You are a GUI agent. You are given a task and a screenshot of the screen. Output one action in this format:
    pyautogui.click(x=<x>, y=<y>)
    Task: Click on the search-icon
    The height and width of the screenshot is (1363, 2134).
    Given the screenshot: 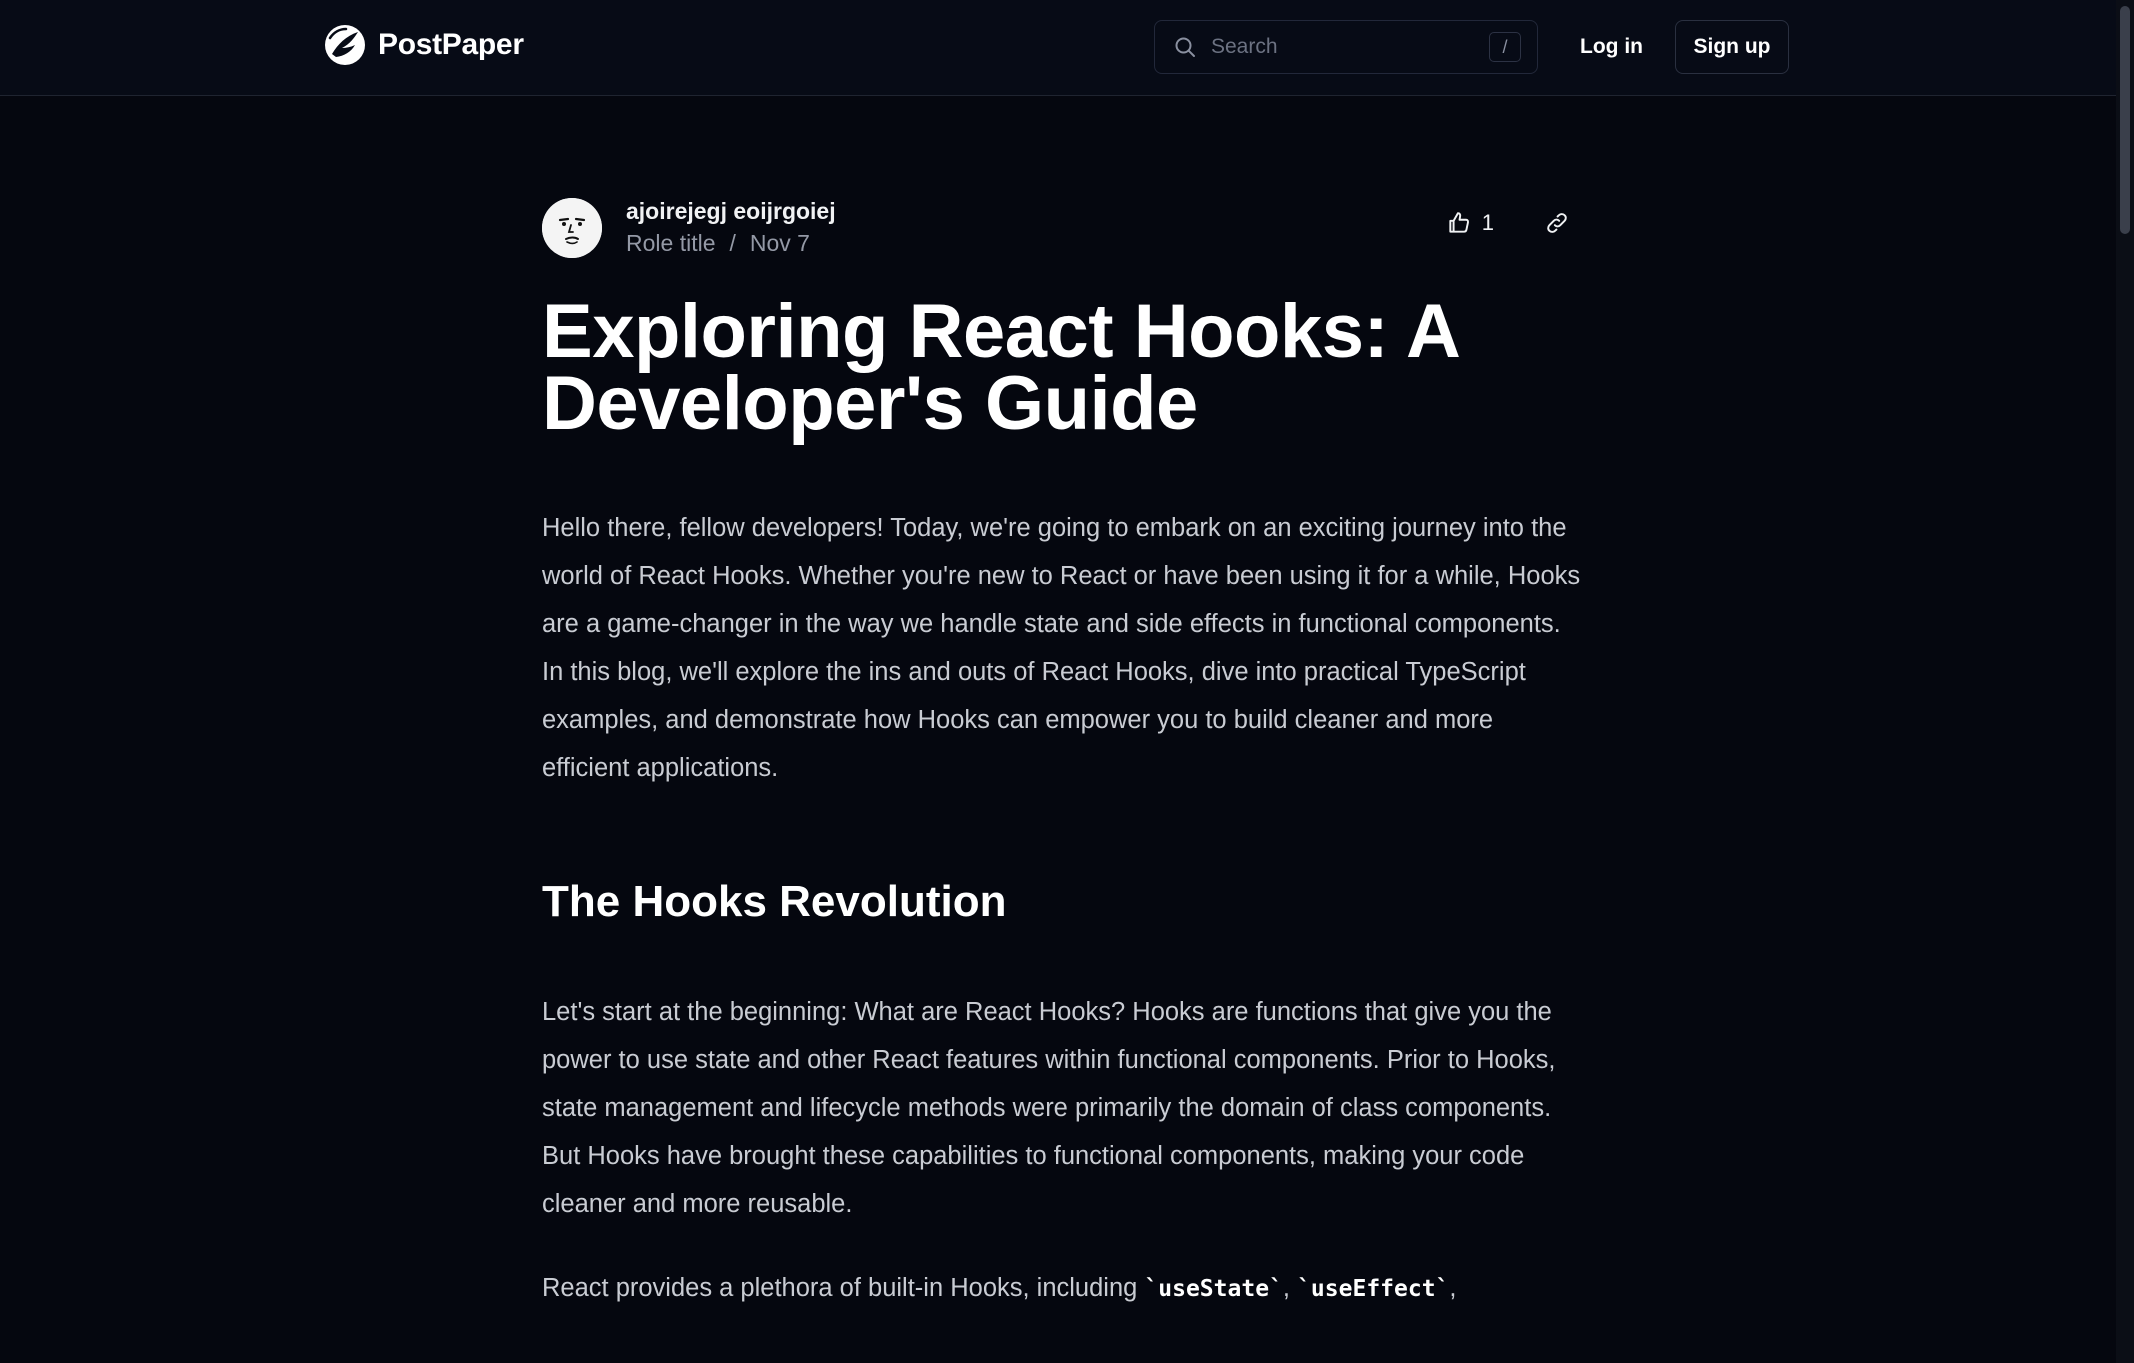 What is the action you would take?
    pyautogui.click(x=1185, y=47)
    